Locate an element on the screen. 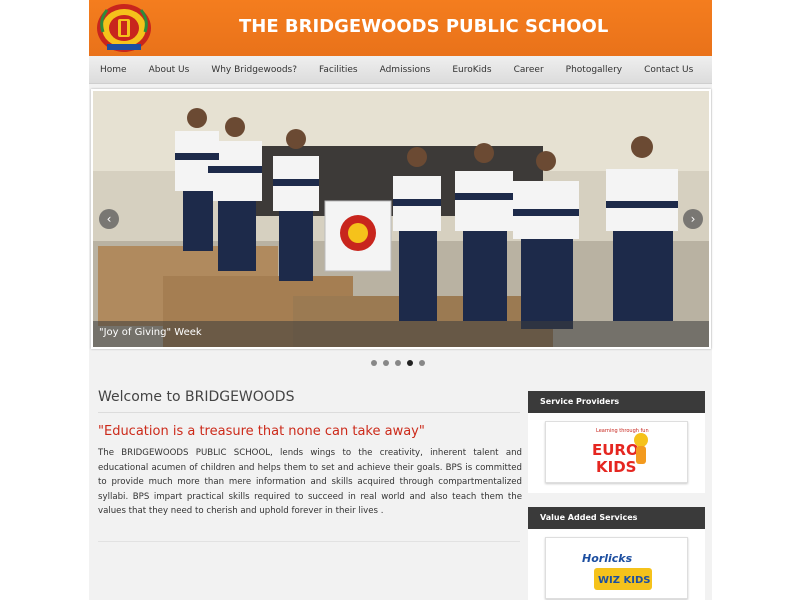 This screenshot has width=800, height=600. welcome-heading: Welcome to BRIDGEWOODS is located at coordinates (196, 397).